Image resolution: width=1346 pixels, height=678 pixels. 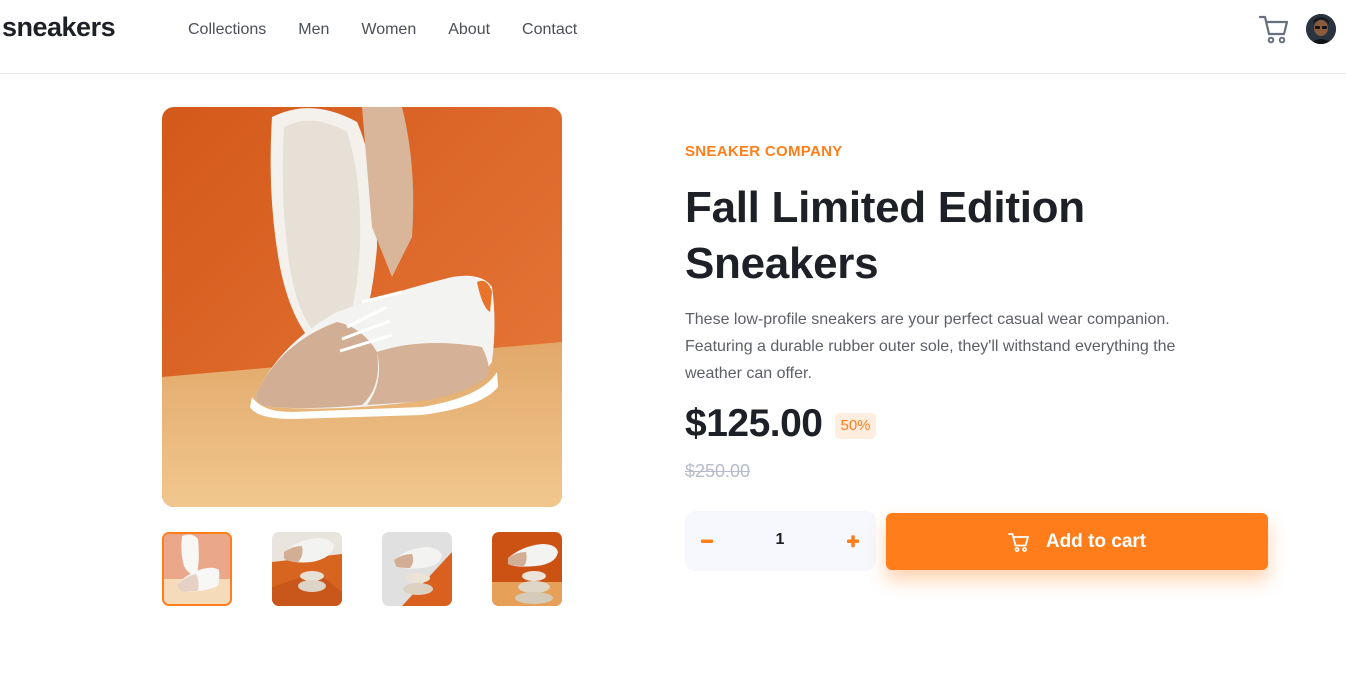 I want to click on product-title: Fall Limited Edition Sneakers, so click(x=885, y=235).